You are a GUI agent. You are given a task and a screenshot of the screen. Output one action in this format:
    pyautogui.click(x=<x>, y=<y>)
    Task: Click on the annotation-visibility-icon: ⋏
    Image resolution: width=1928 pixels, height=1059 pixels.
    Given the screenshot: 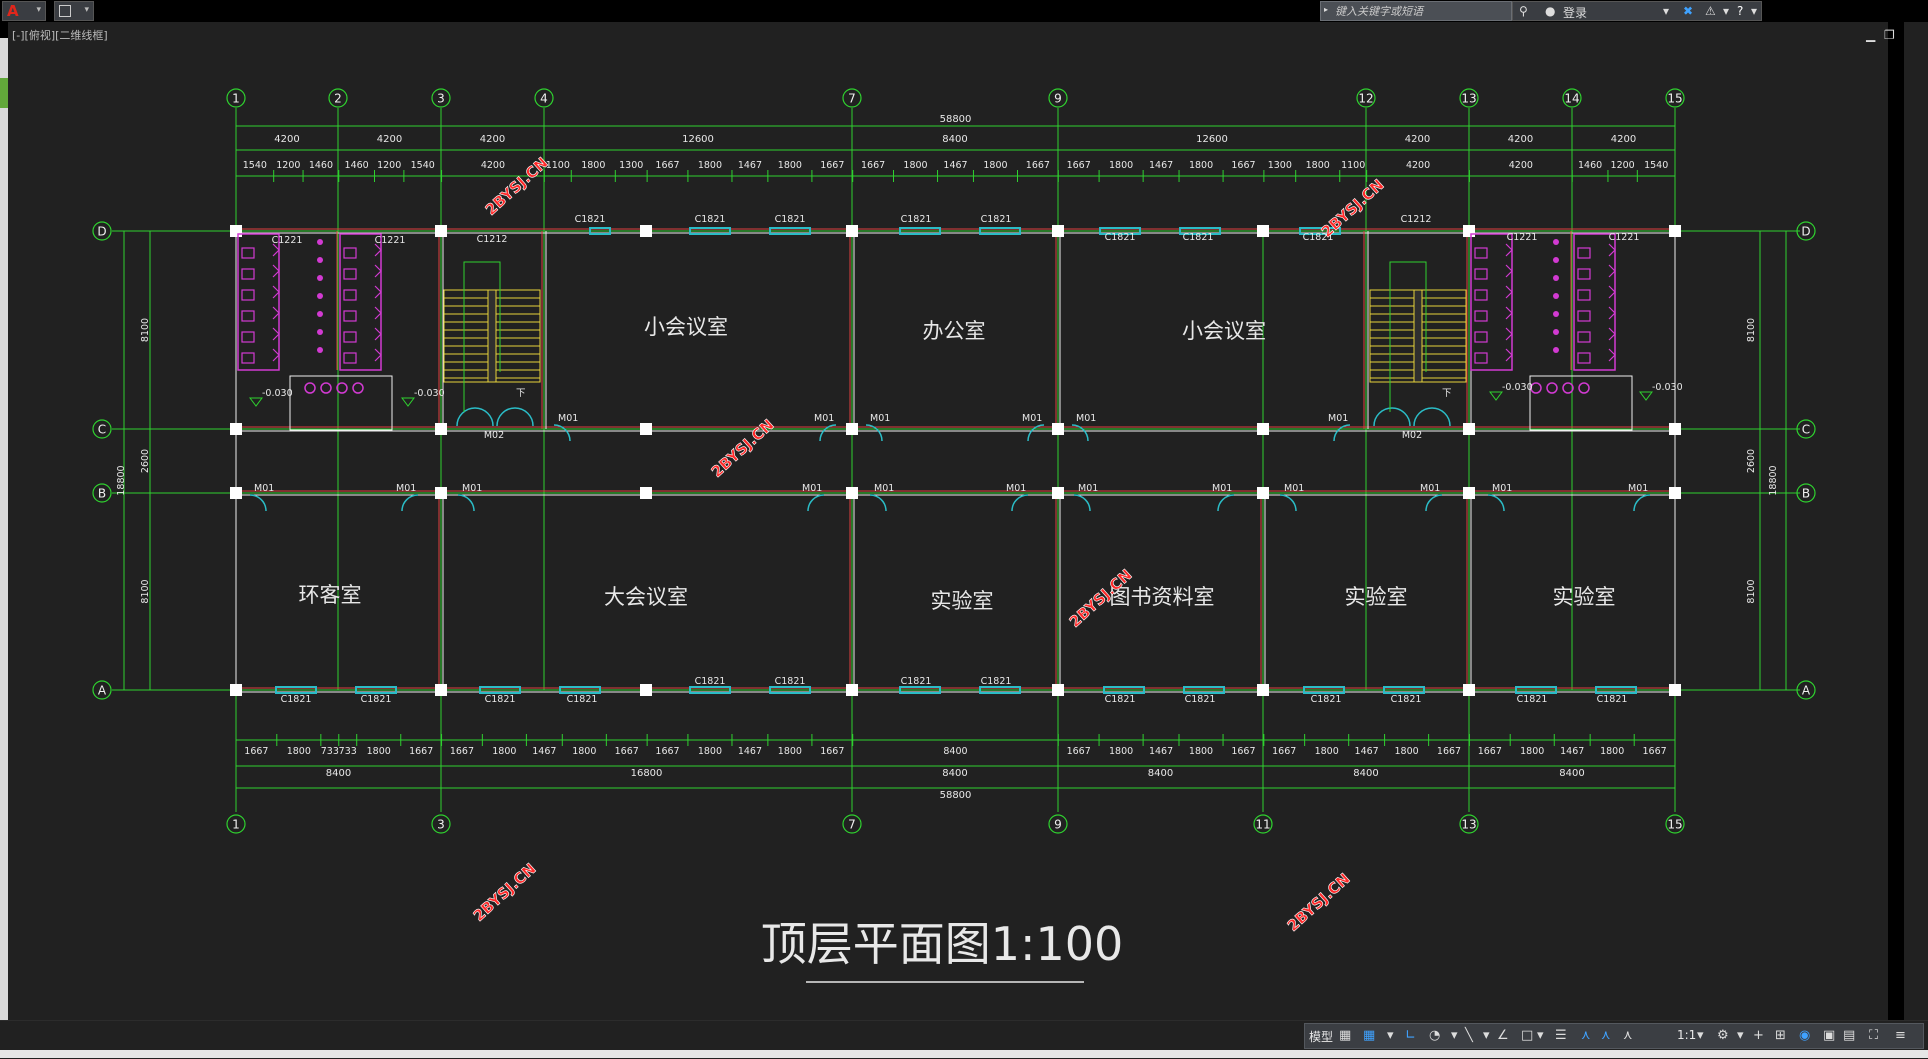 What is the action you would take?
    pyautogui.click(x=1586, y=1036)
    